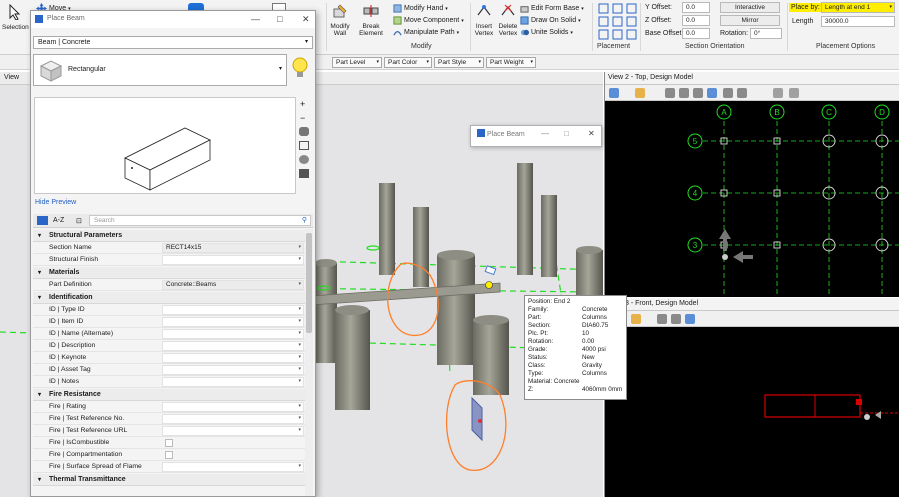  I want to click on insert-vertex-button: Insert Vertex, so click(484, 20).